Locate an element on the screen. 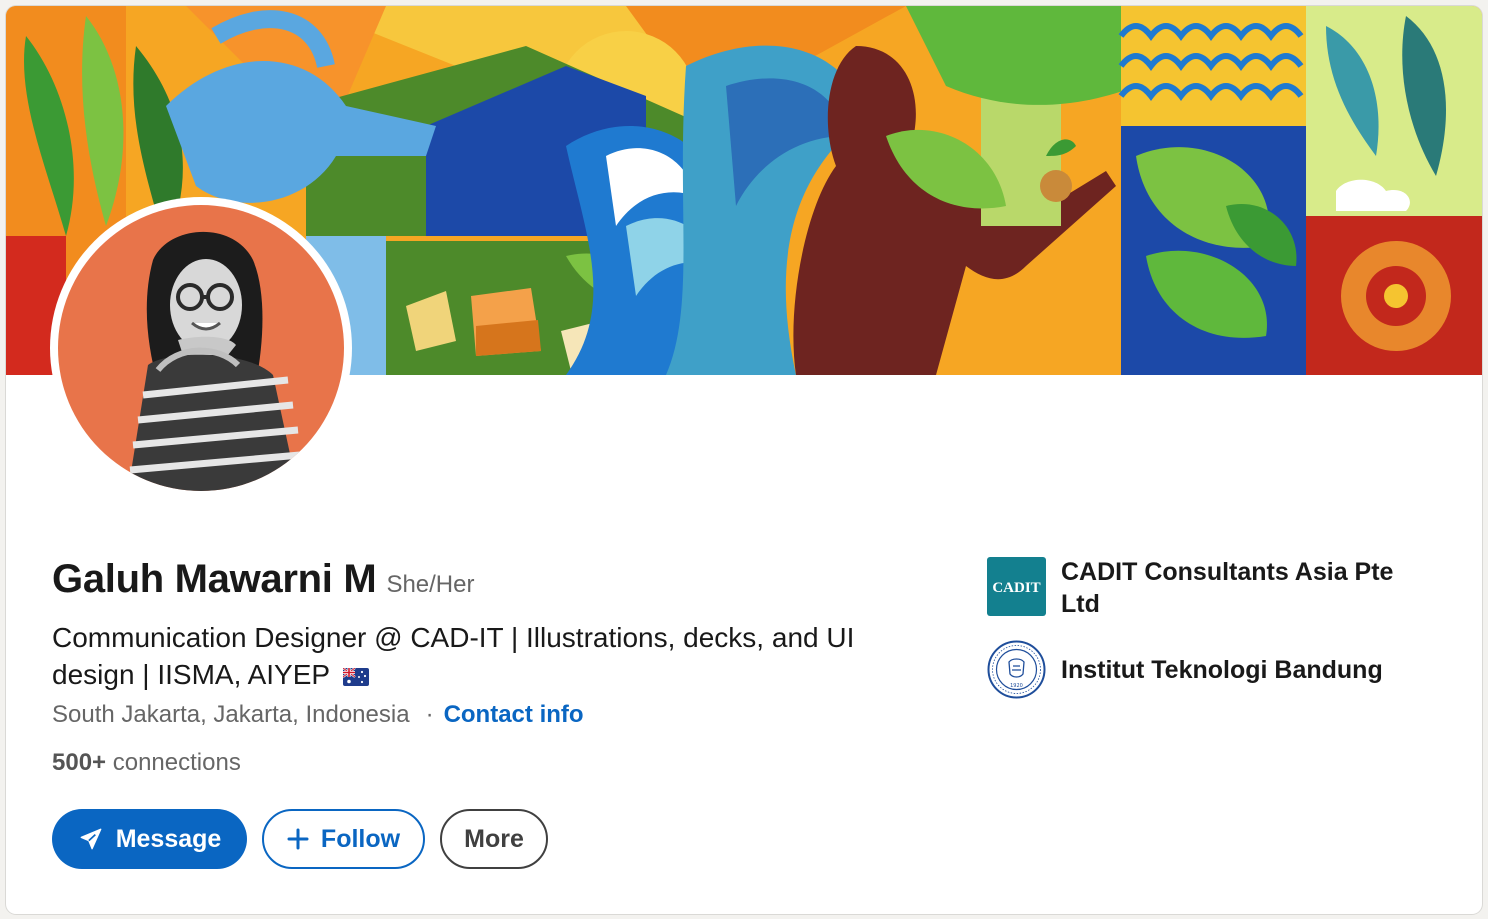  connections-label: connections is located at coordinates (176, 762).